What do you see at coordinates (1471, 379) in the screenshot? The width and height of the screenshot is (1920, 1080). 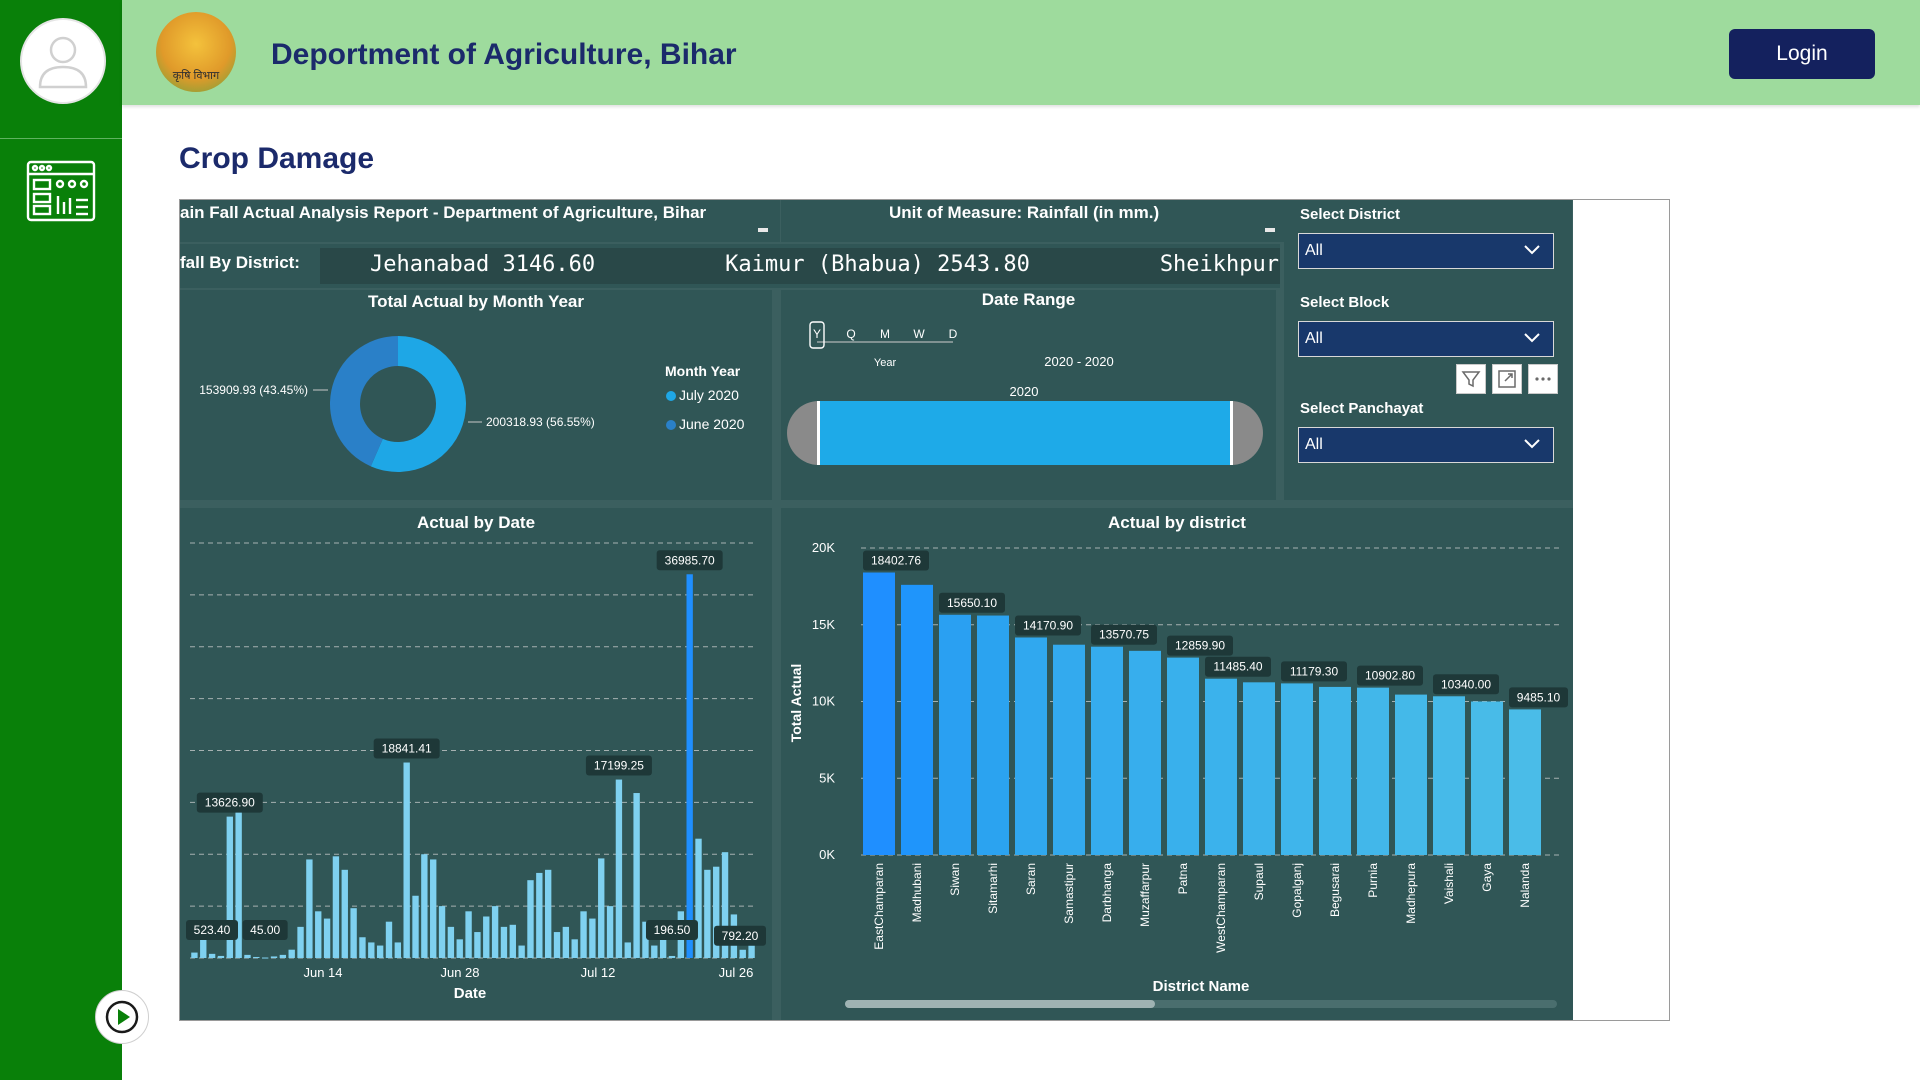 I see `filter-button` at bounding box center [1471, 379].